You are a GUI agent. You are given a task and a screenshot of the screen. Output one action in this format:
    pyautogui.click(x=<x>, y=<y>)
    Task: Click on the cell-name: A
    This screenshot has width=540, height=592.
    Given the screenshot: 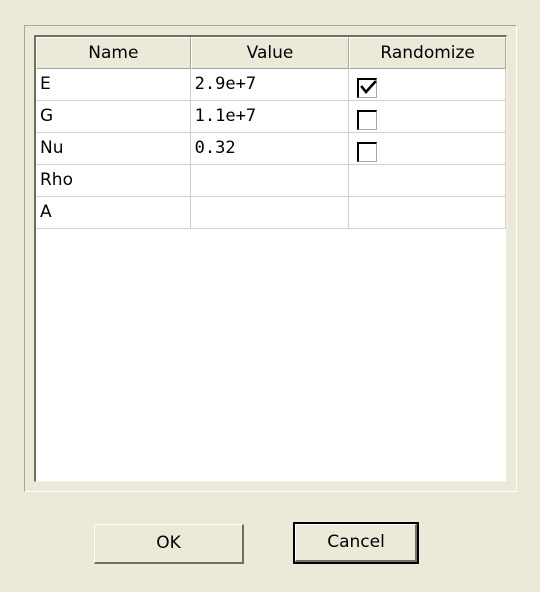 What is the action you would take?
    pyautogui.click(x=113, y=213)
    